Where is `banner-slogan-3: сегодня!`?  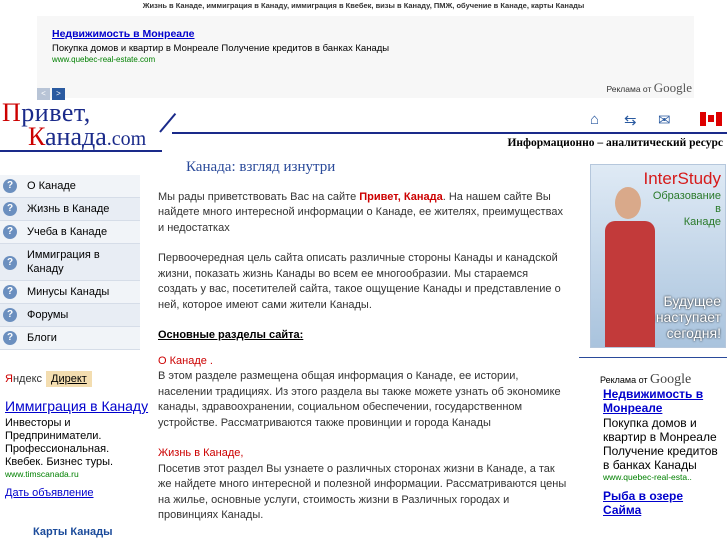
banner-slogan-3: сегодня! is located at coordinates (693, 333).